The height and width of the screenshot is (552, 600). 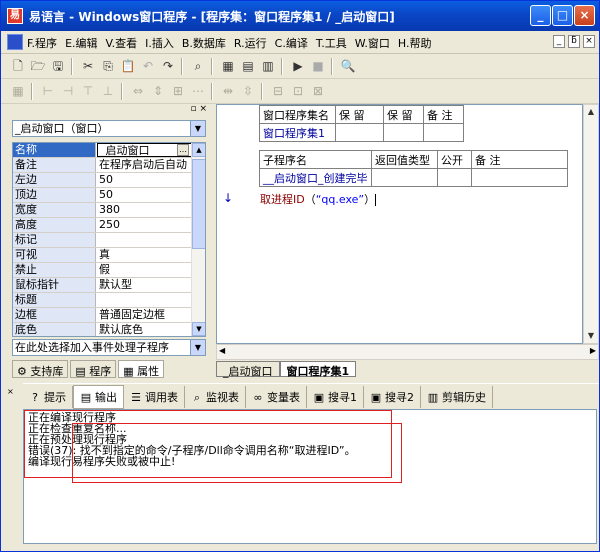 What do you see at coordinates (144, 285) in the screenshot?
I see `property-value: 默认型` at bounding box center [144, 285].